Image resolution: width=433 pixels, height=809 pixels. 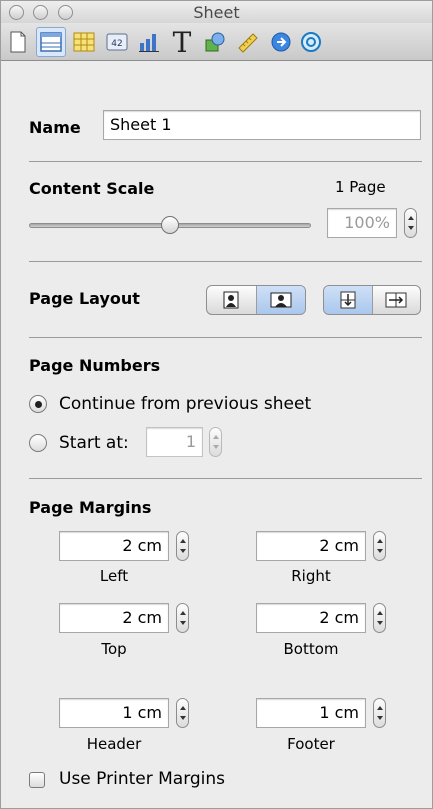 I want to click on header-margin-stepper, so click(x=182, y=713).